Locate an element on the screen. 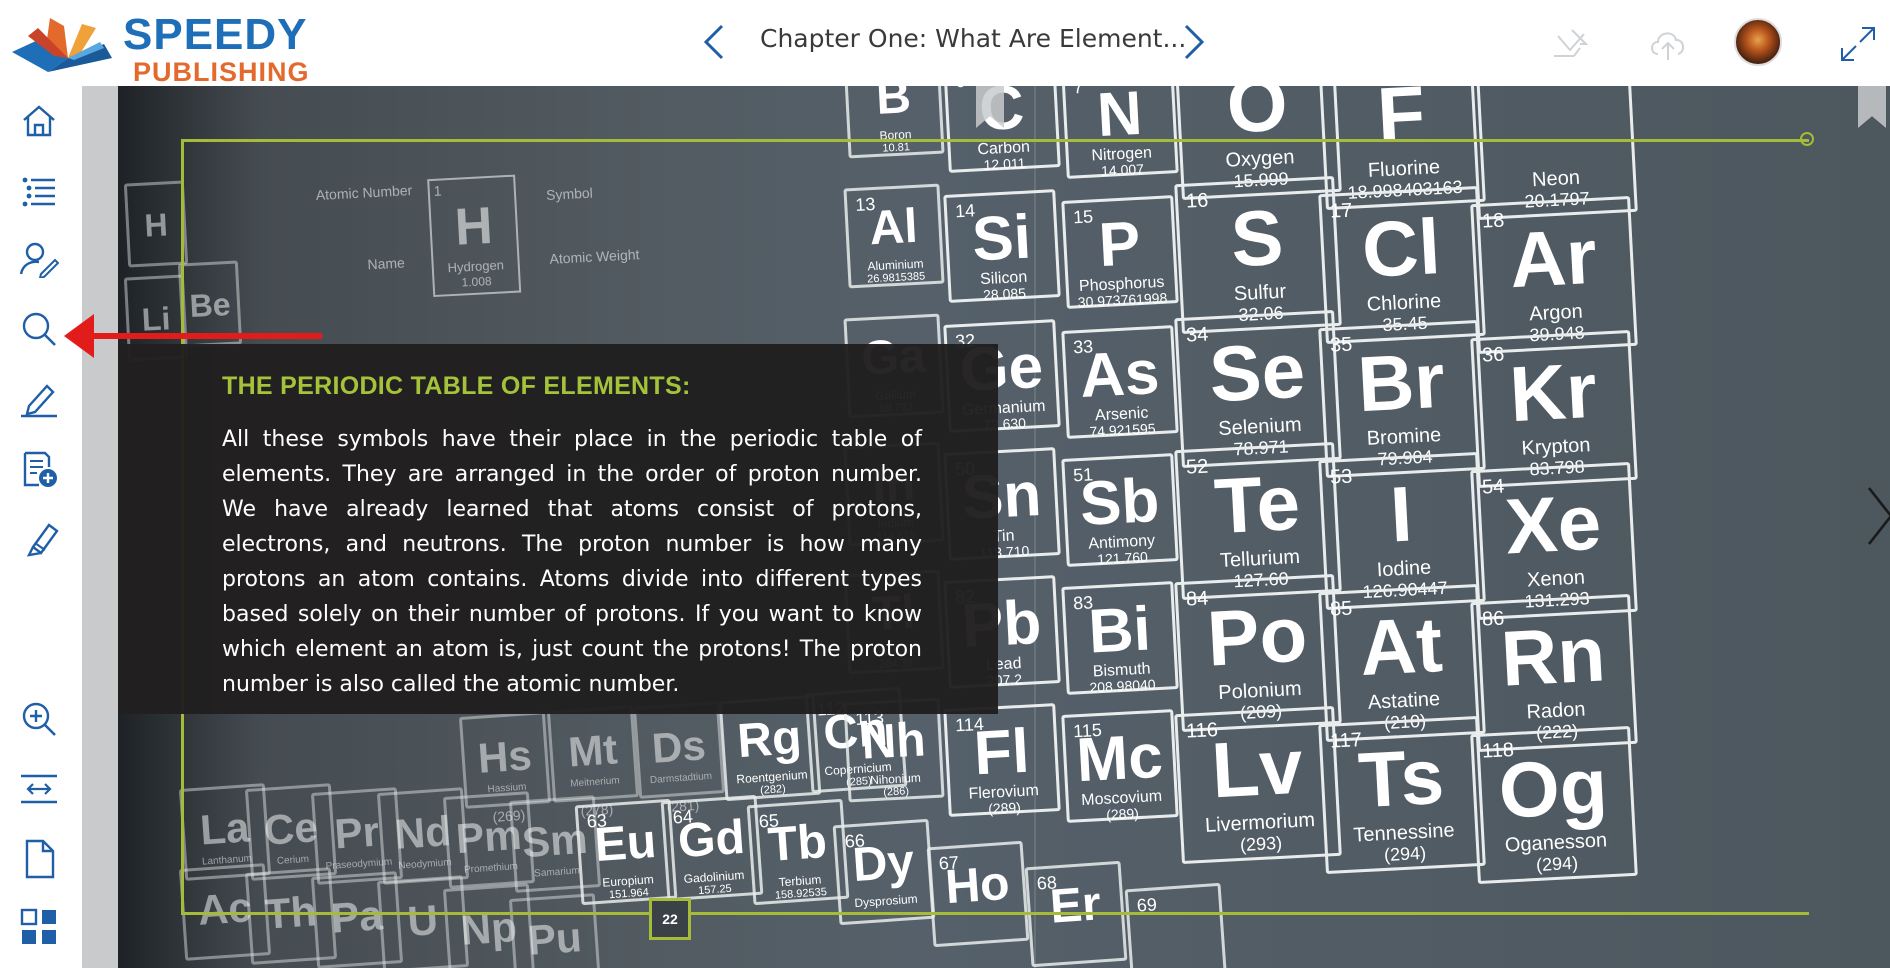  fit-width-icon is located at coordinates (39, 789).